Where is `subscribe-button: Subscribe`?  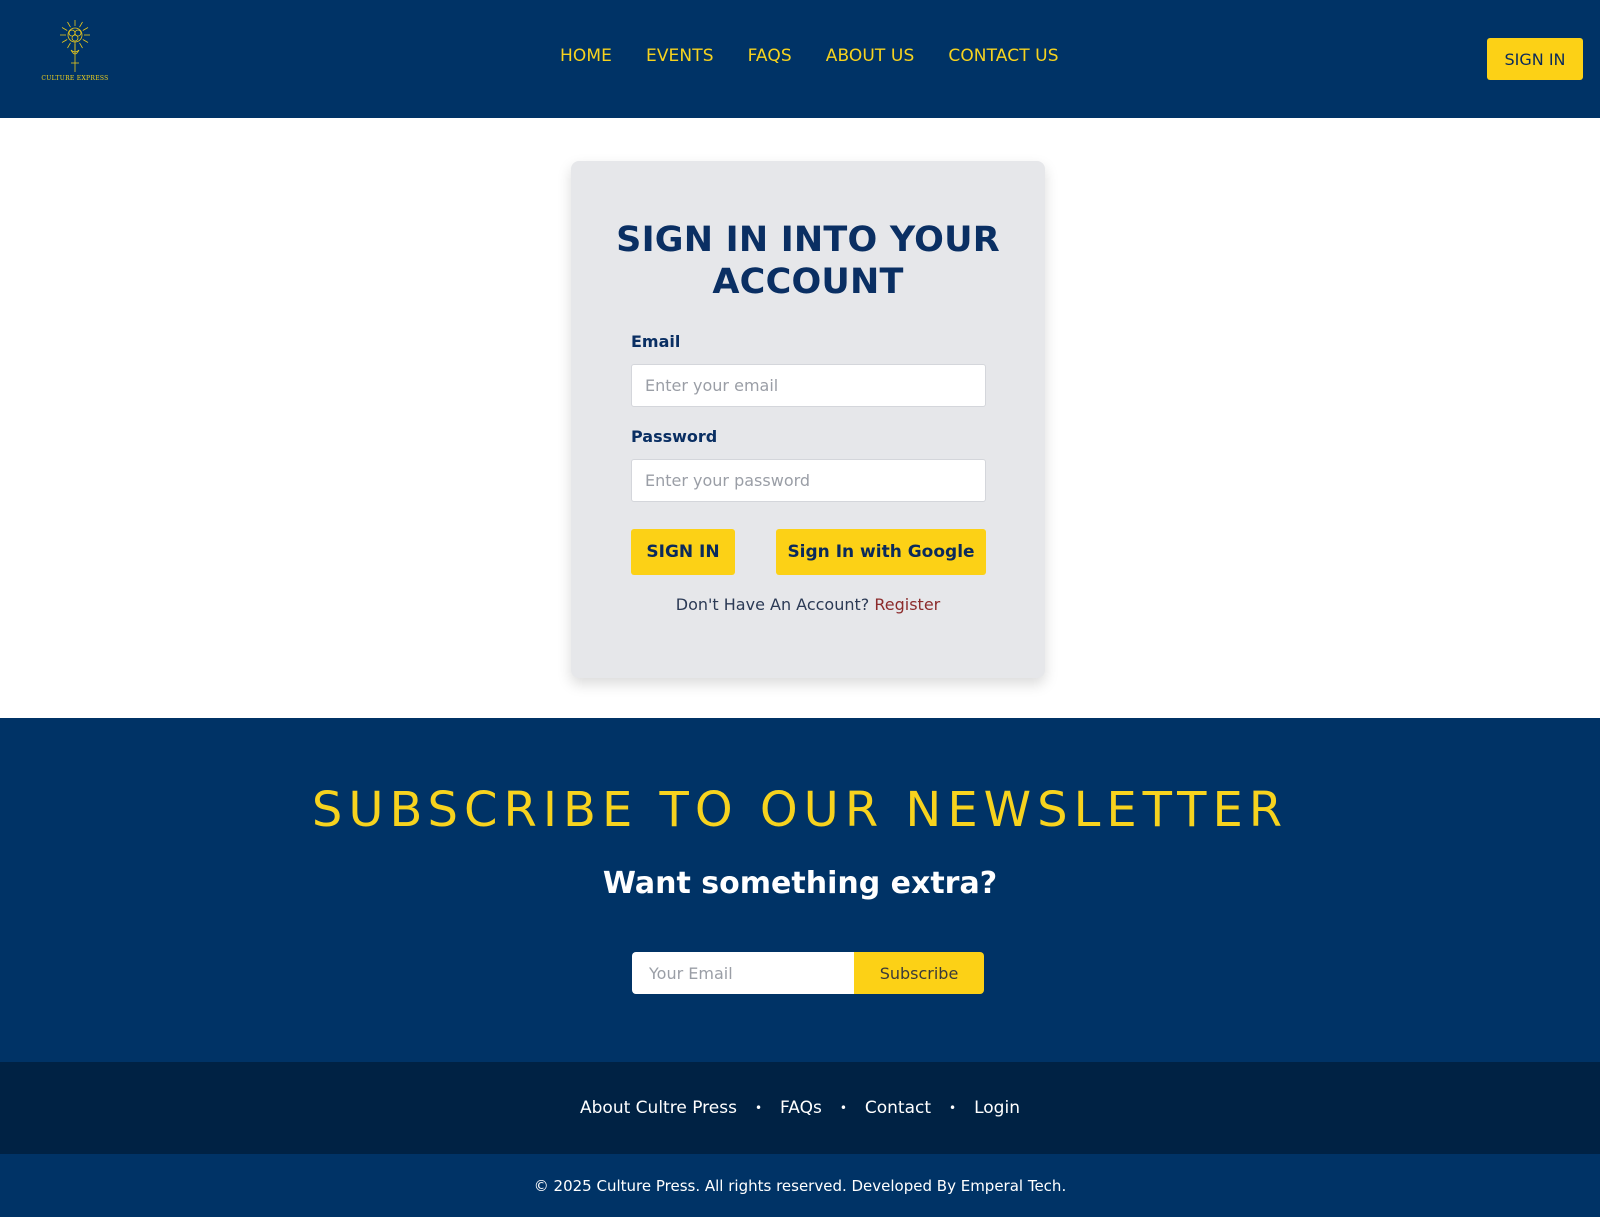 subscribe-button: Subscribe is located at coordinates (919, 973).